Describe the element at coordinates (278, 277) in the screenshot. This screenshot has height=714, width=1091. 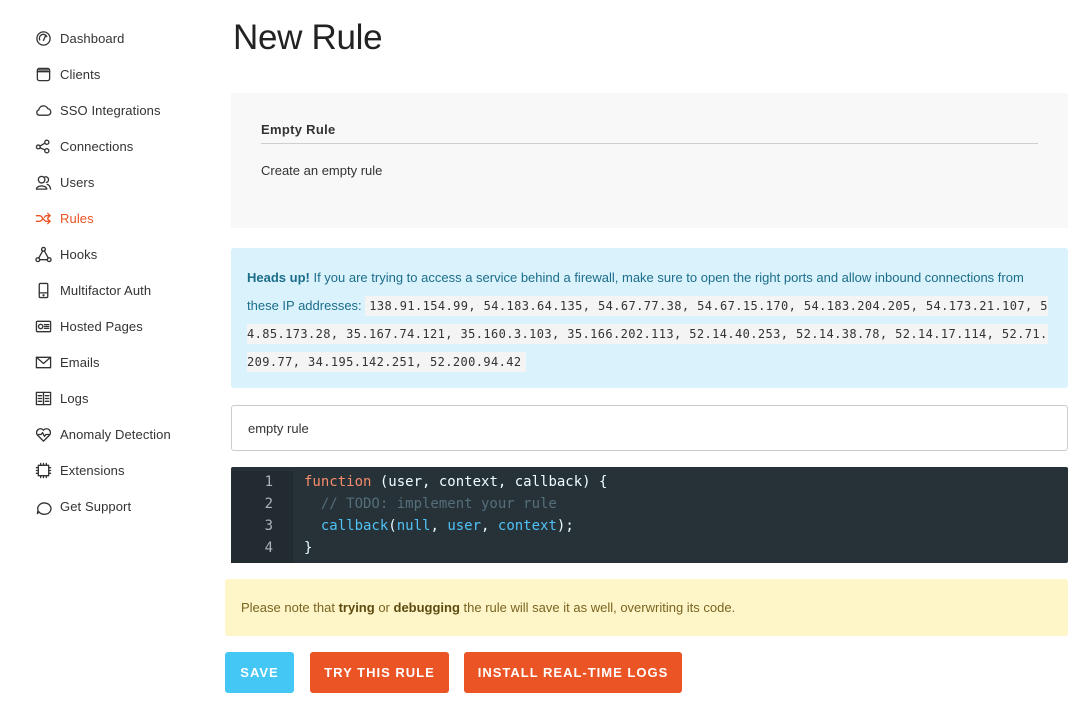
I see `alert-lead: Heads up!` at that location.